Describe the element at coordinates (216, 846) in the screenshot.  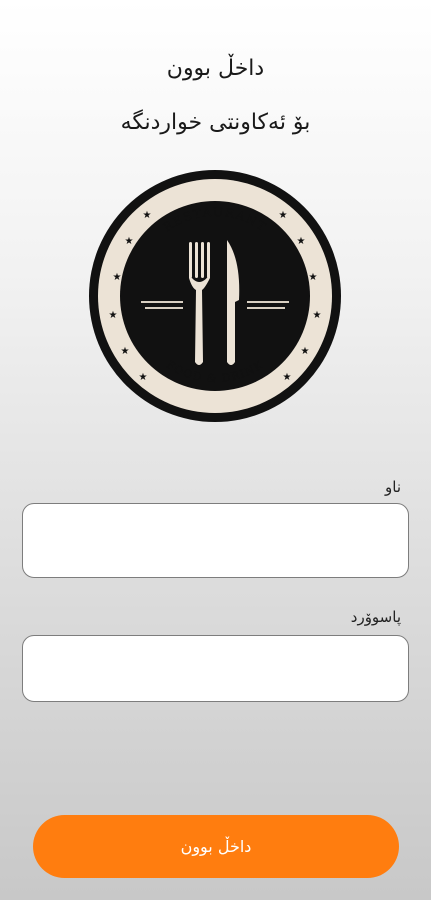
I see `login-button: داخڵ بوون` at that location.